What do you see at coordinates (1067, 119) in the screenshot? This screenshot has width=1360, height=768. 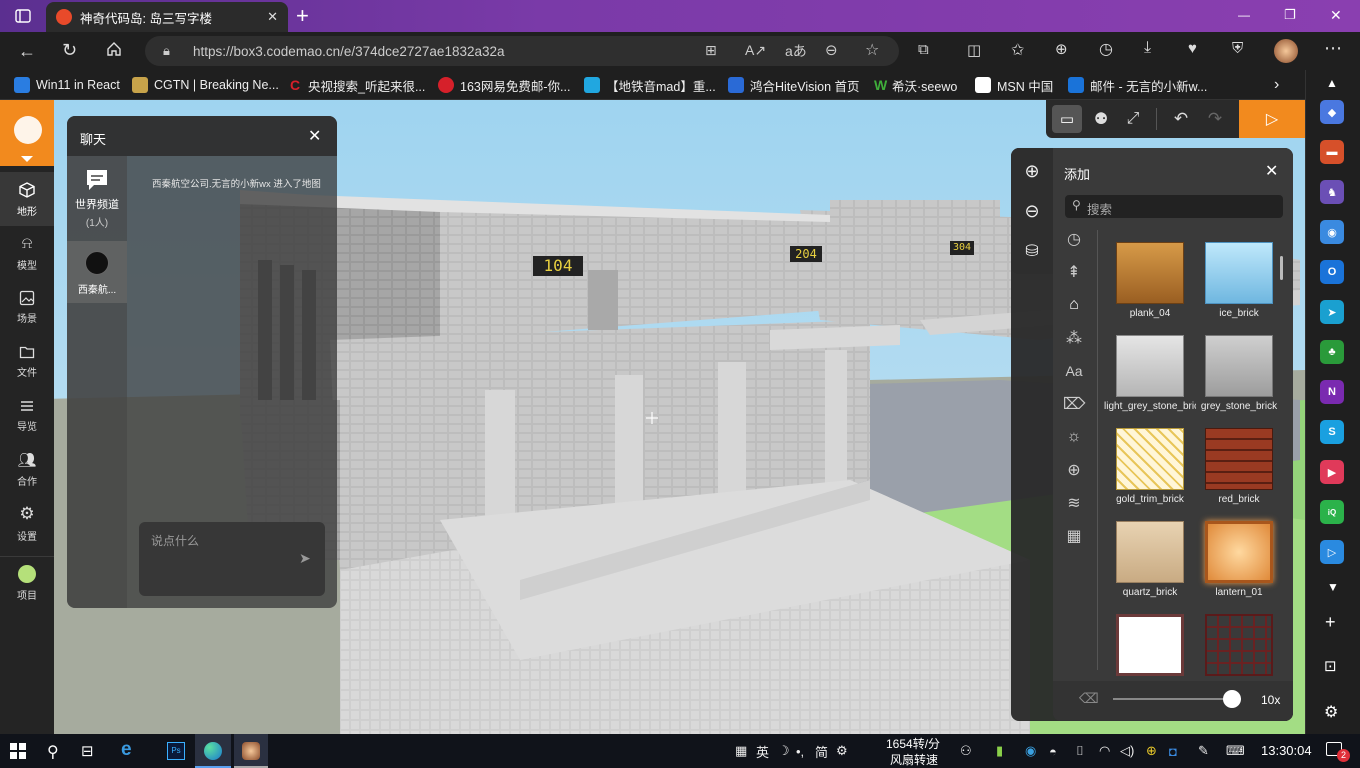 I see `chat-icon: ▭` at bounding box center [1067, 119].